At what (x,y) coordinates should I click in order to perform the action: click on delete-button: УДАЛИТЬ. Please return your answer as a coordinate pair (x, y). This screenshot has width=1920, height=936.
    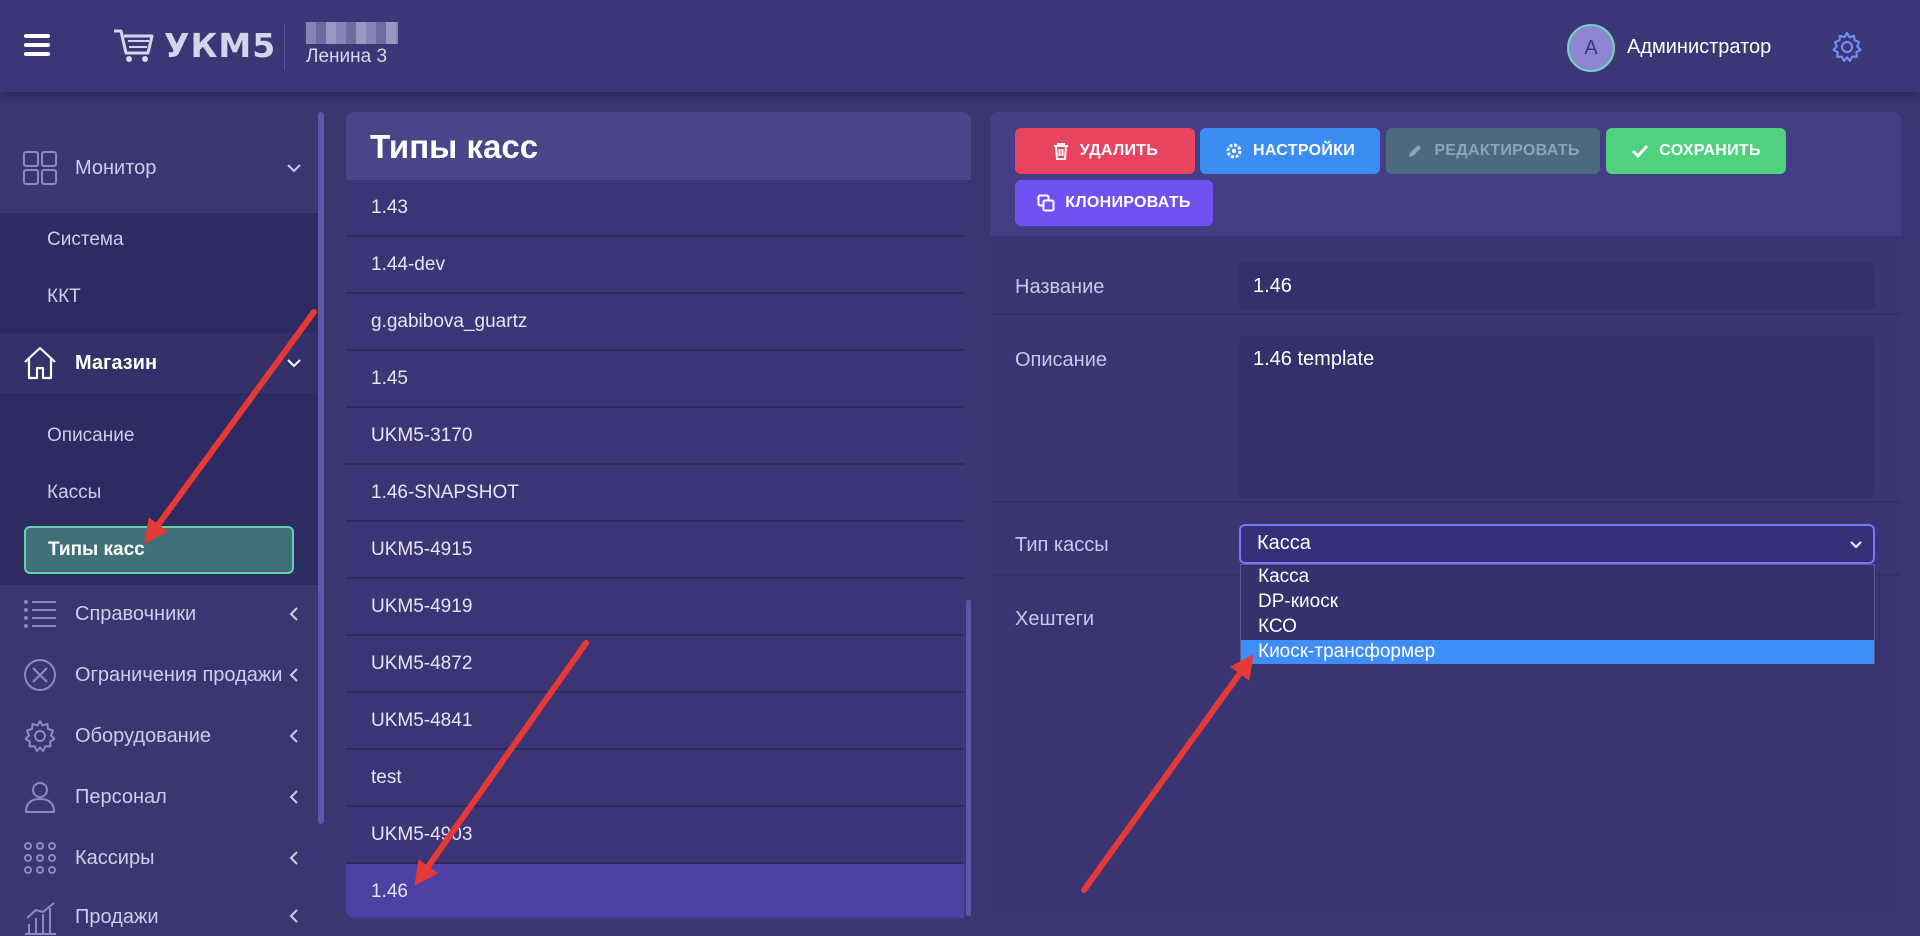
    Looking at the image, I should click on (1105, 151).